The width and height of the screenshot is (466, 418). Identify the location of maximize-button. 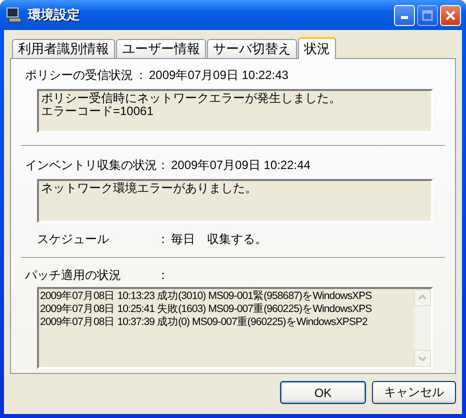
(427, 15).